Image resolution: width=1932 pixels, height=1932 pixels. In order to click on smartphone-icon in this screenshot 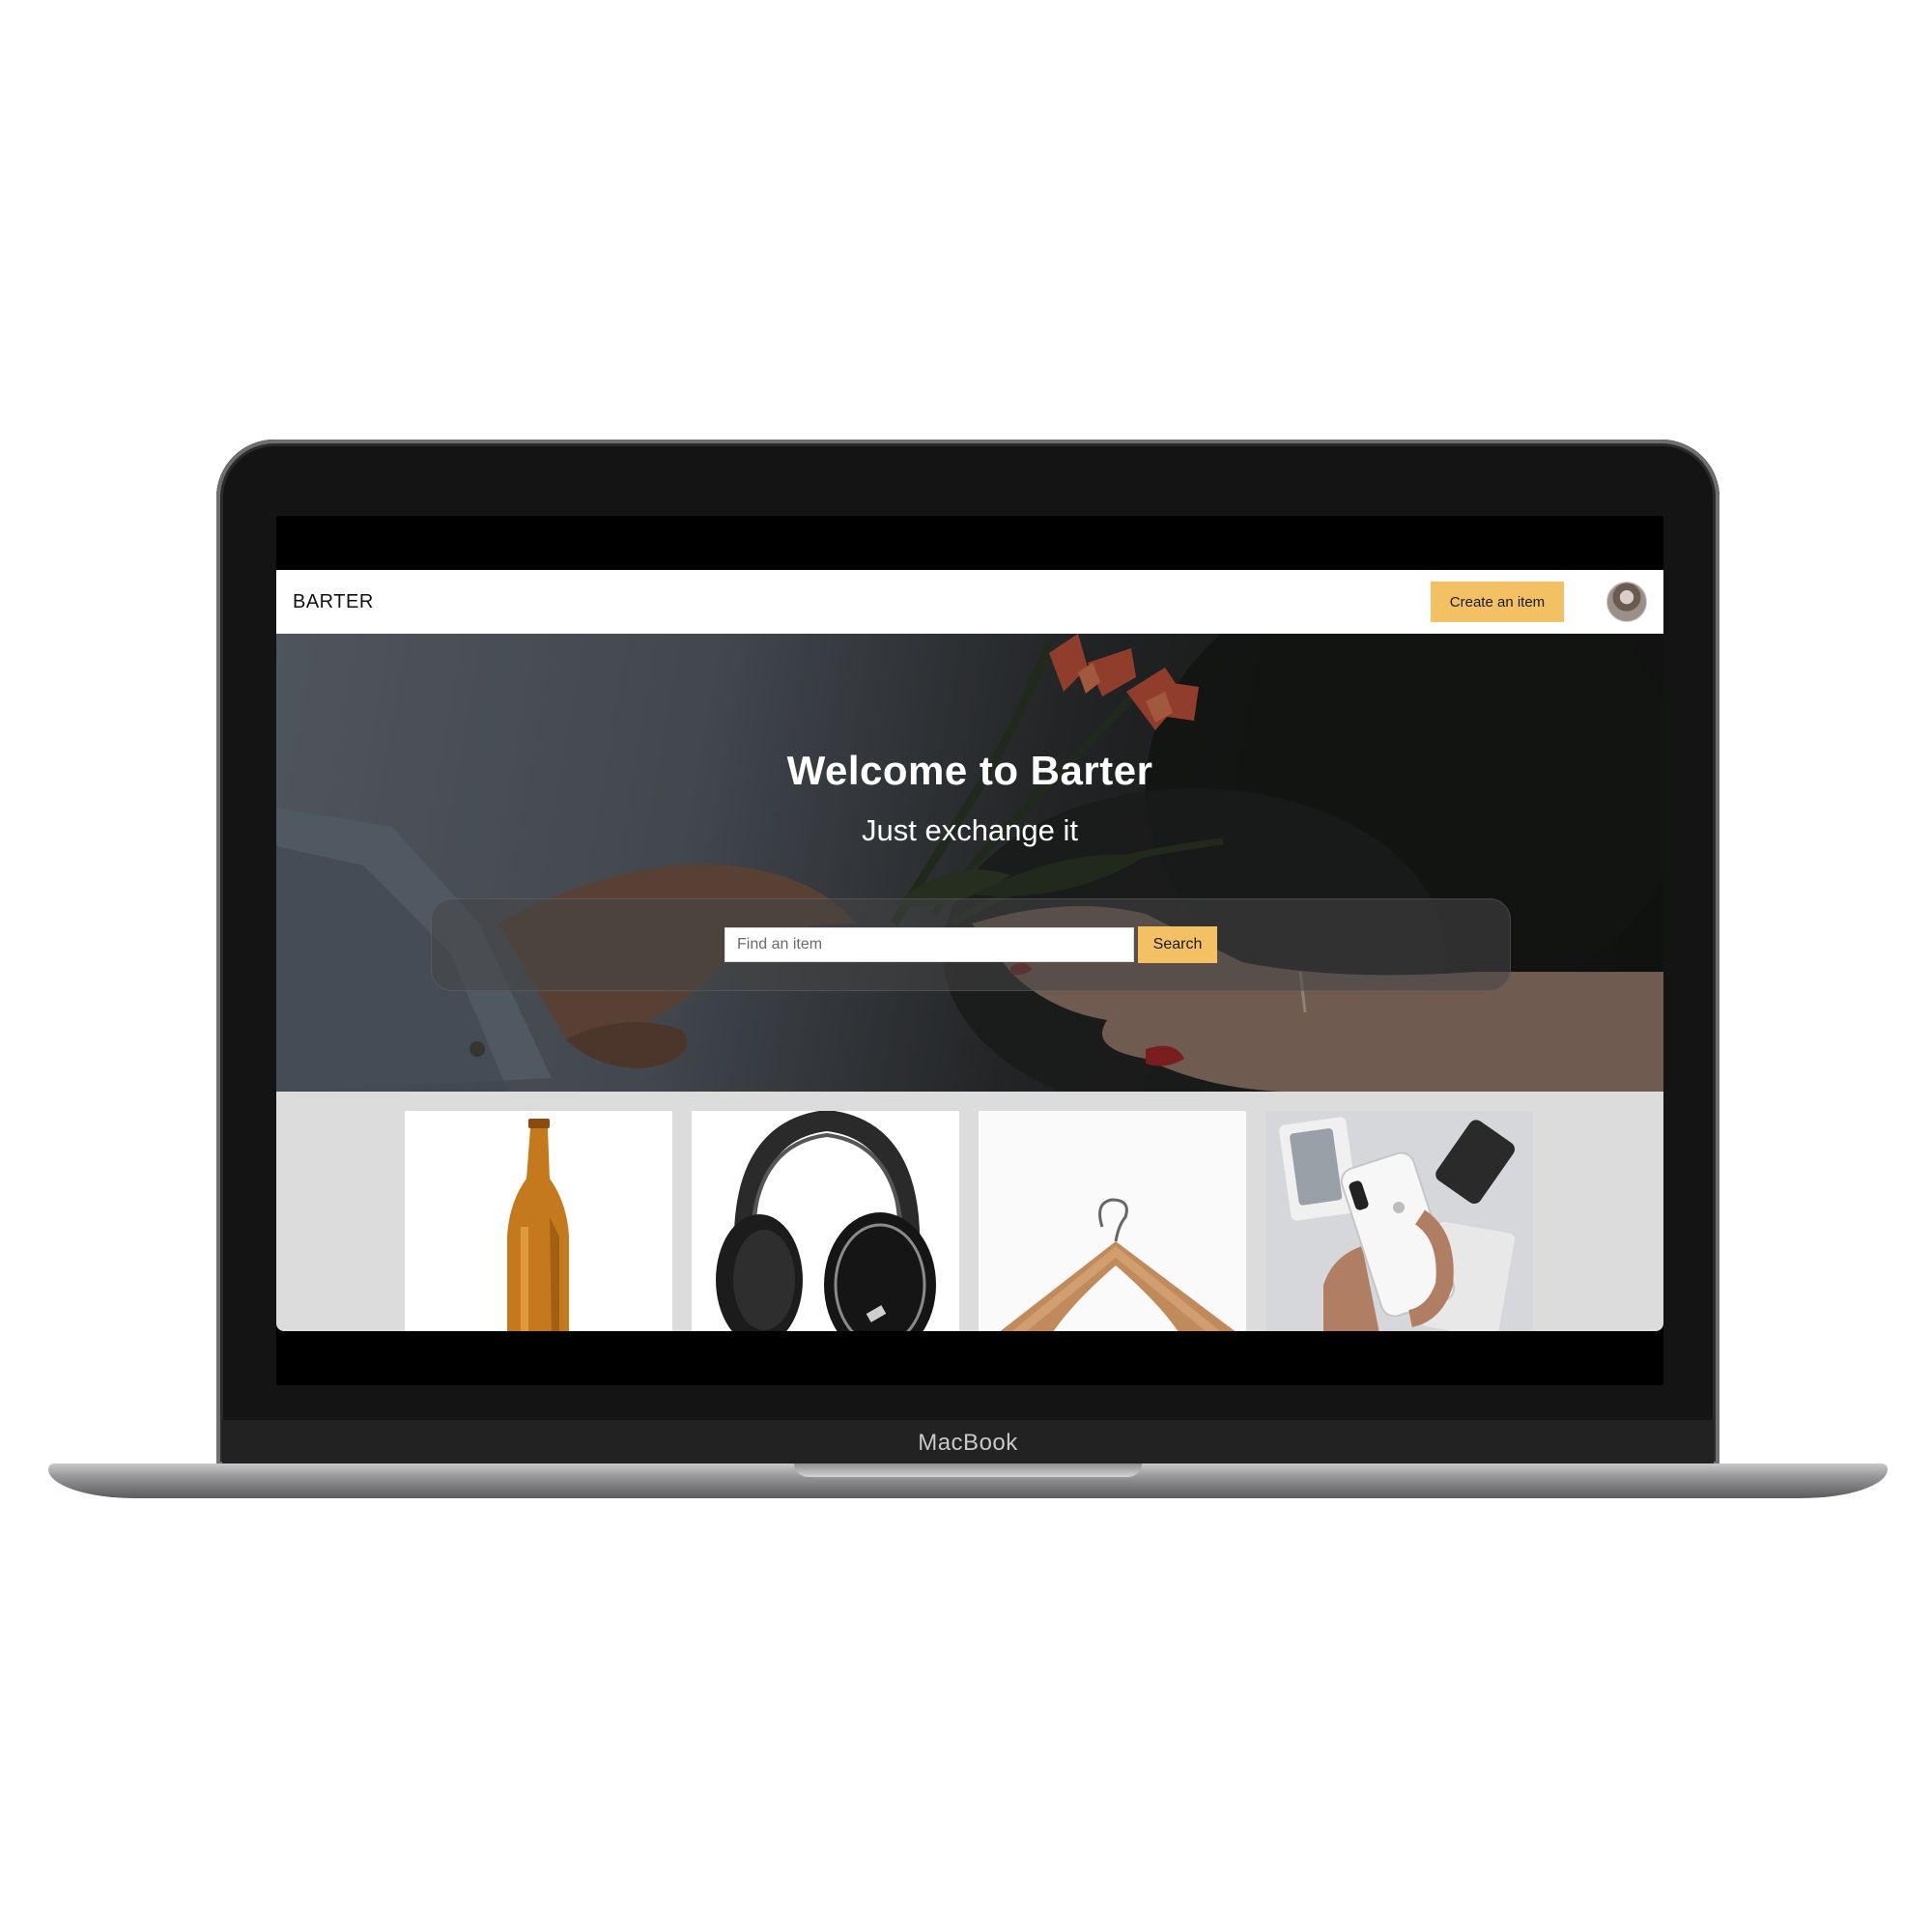, I will do `click(1399, 1221)`.